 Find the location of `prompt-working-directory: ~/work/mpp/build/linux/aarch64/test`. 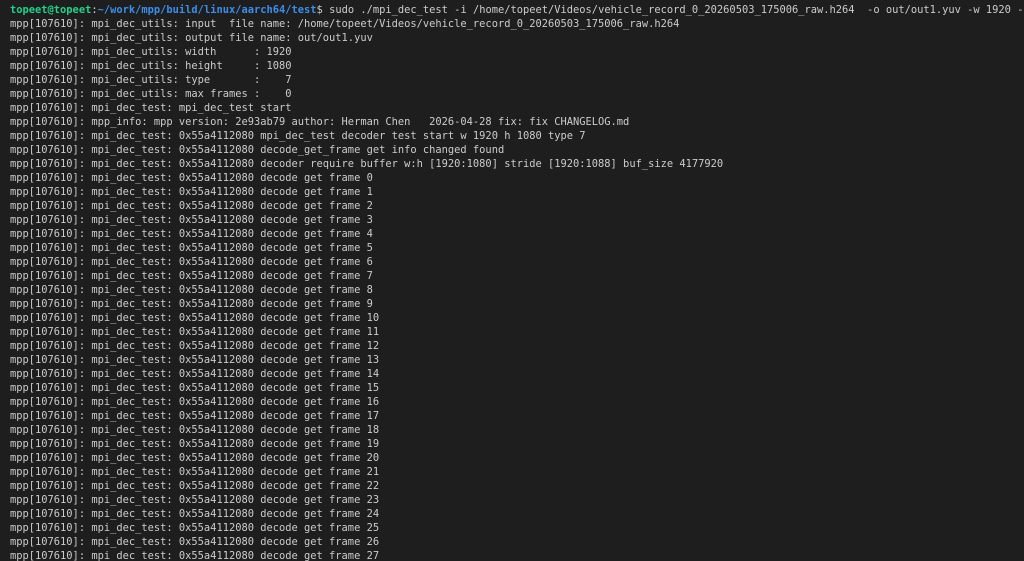

prompt-working-directory: ~/work/mpp/build/linux/aarch64/test is located at coordinates (207, 10).